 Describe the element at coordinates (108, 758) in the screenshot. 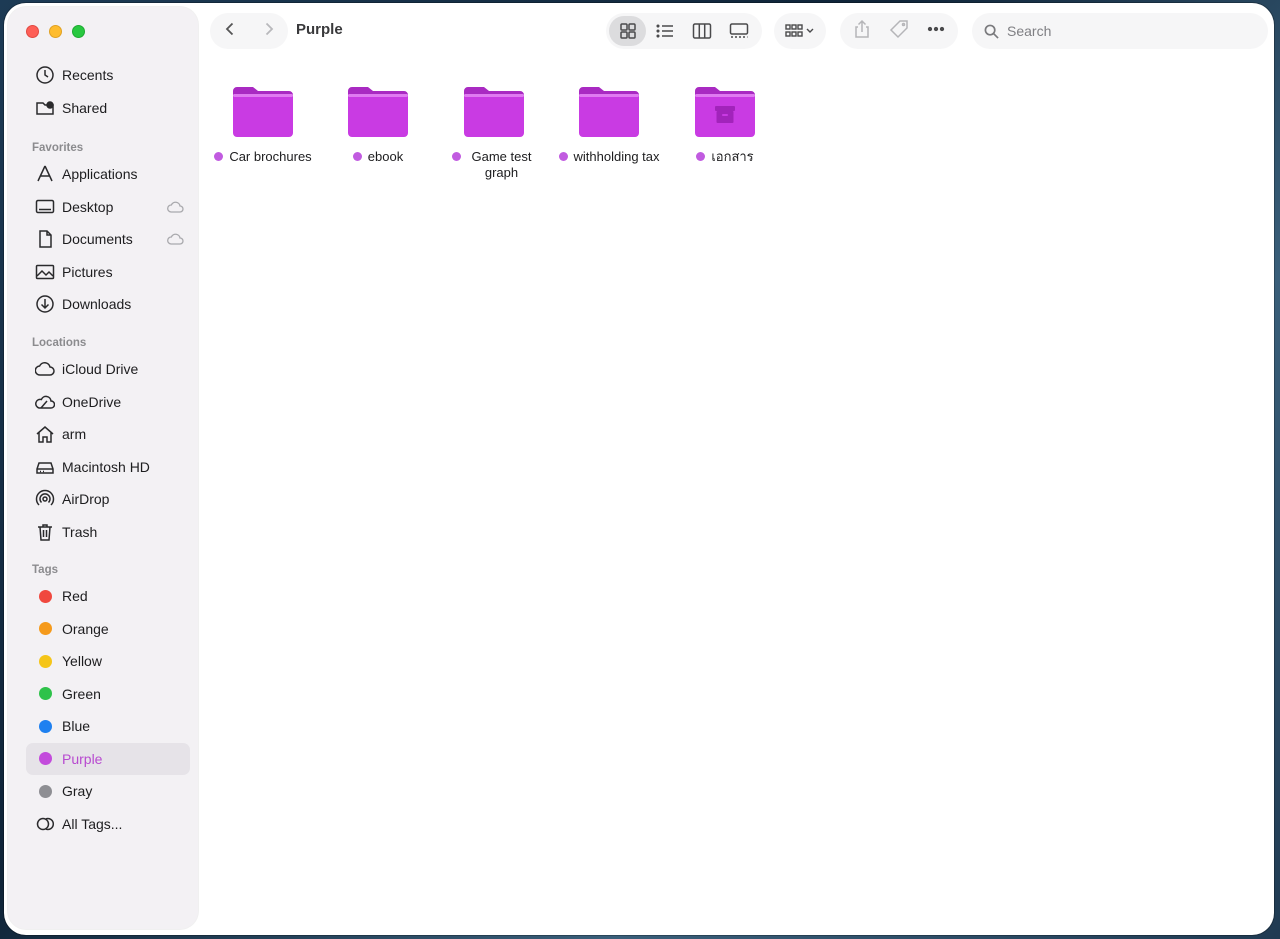

I see `sidebar-tag-purple: Purple` at that location.